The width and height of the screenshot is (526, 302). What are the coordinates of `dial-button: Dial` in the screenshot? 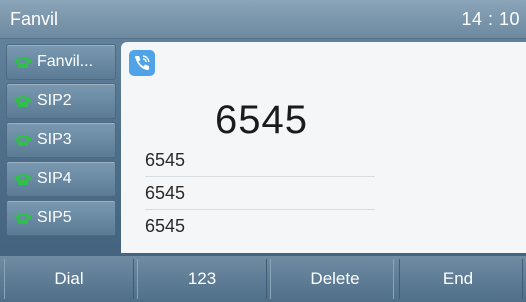 It's located at (69, 279).